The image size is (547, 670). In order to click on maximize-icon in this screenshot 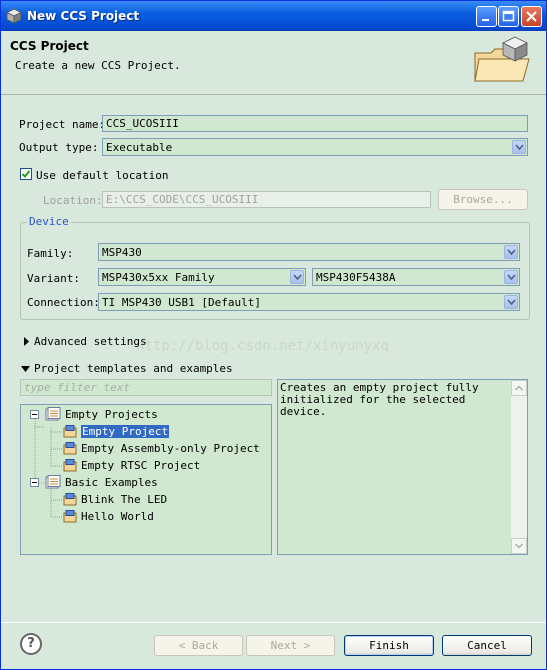, I will do `click(508, 16)`.